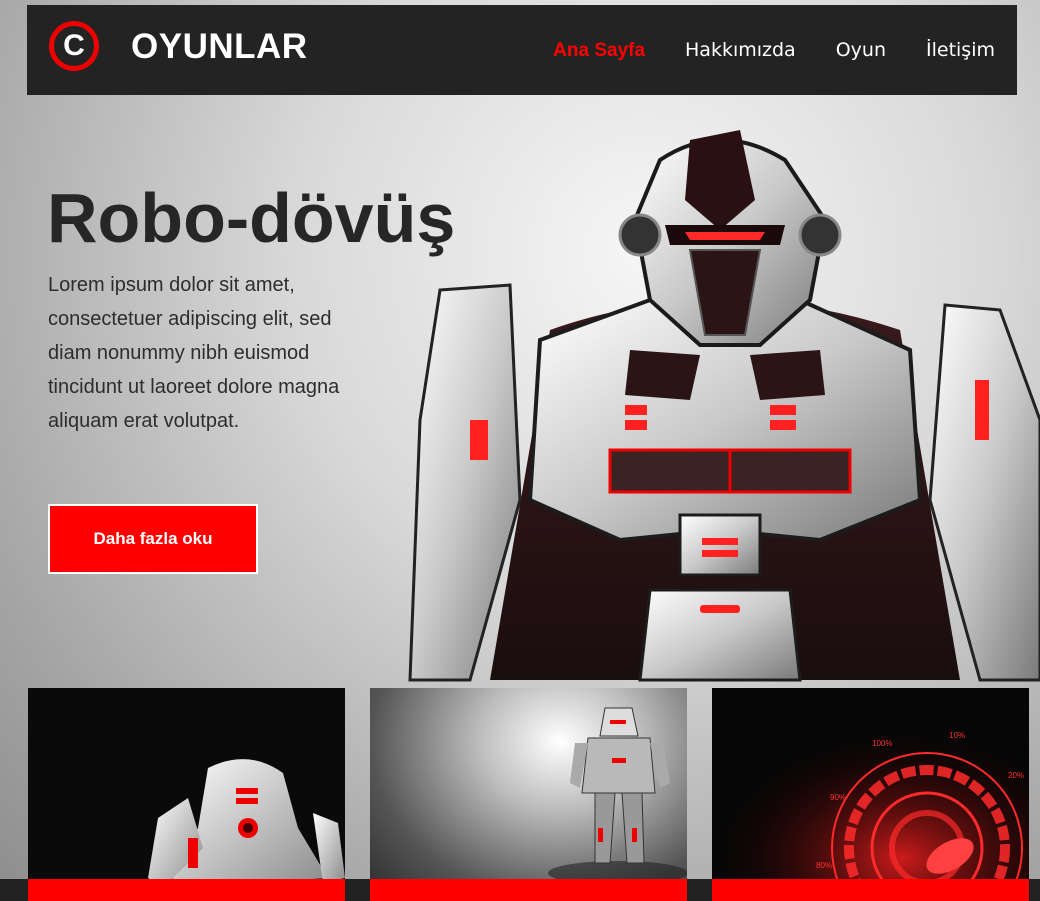  Describe the element at coordinates (824, 865) in the screenshot. I see `radar-label-80: 80%` at that location.